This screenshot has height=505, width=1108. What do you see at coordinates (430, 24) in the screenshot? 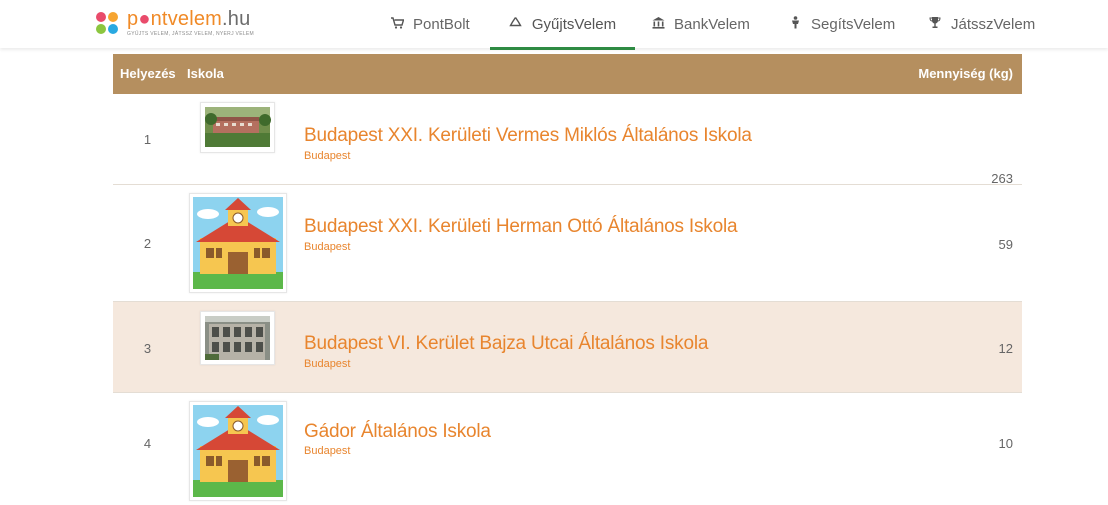
I see `nav-item-pontbolt: PontBolt` at bounding box center [430, 24].